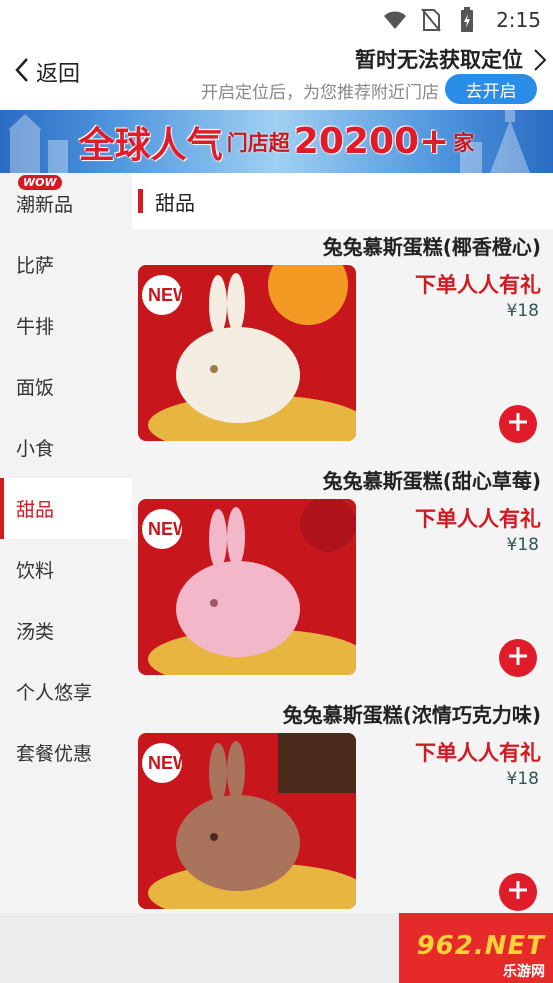 Image resolution: width=553 pixels, height=983 pixels. I want to click on watermark-logo: 962.NET 乐游网, so click(481, 956).